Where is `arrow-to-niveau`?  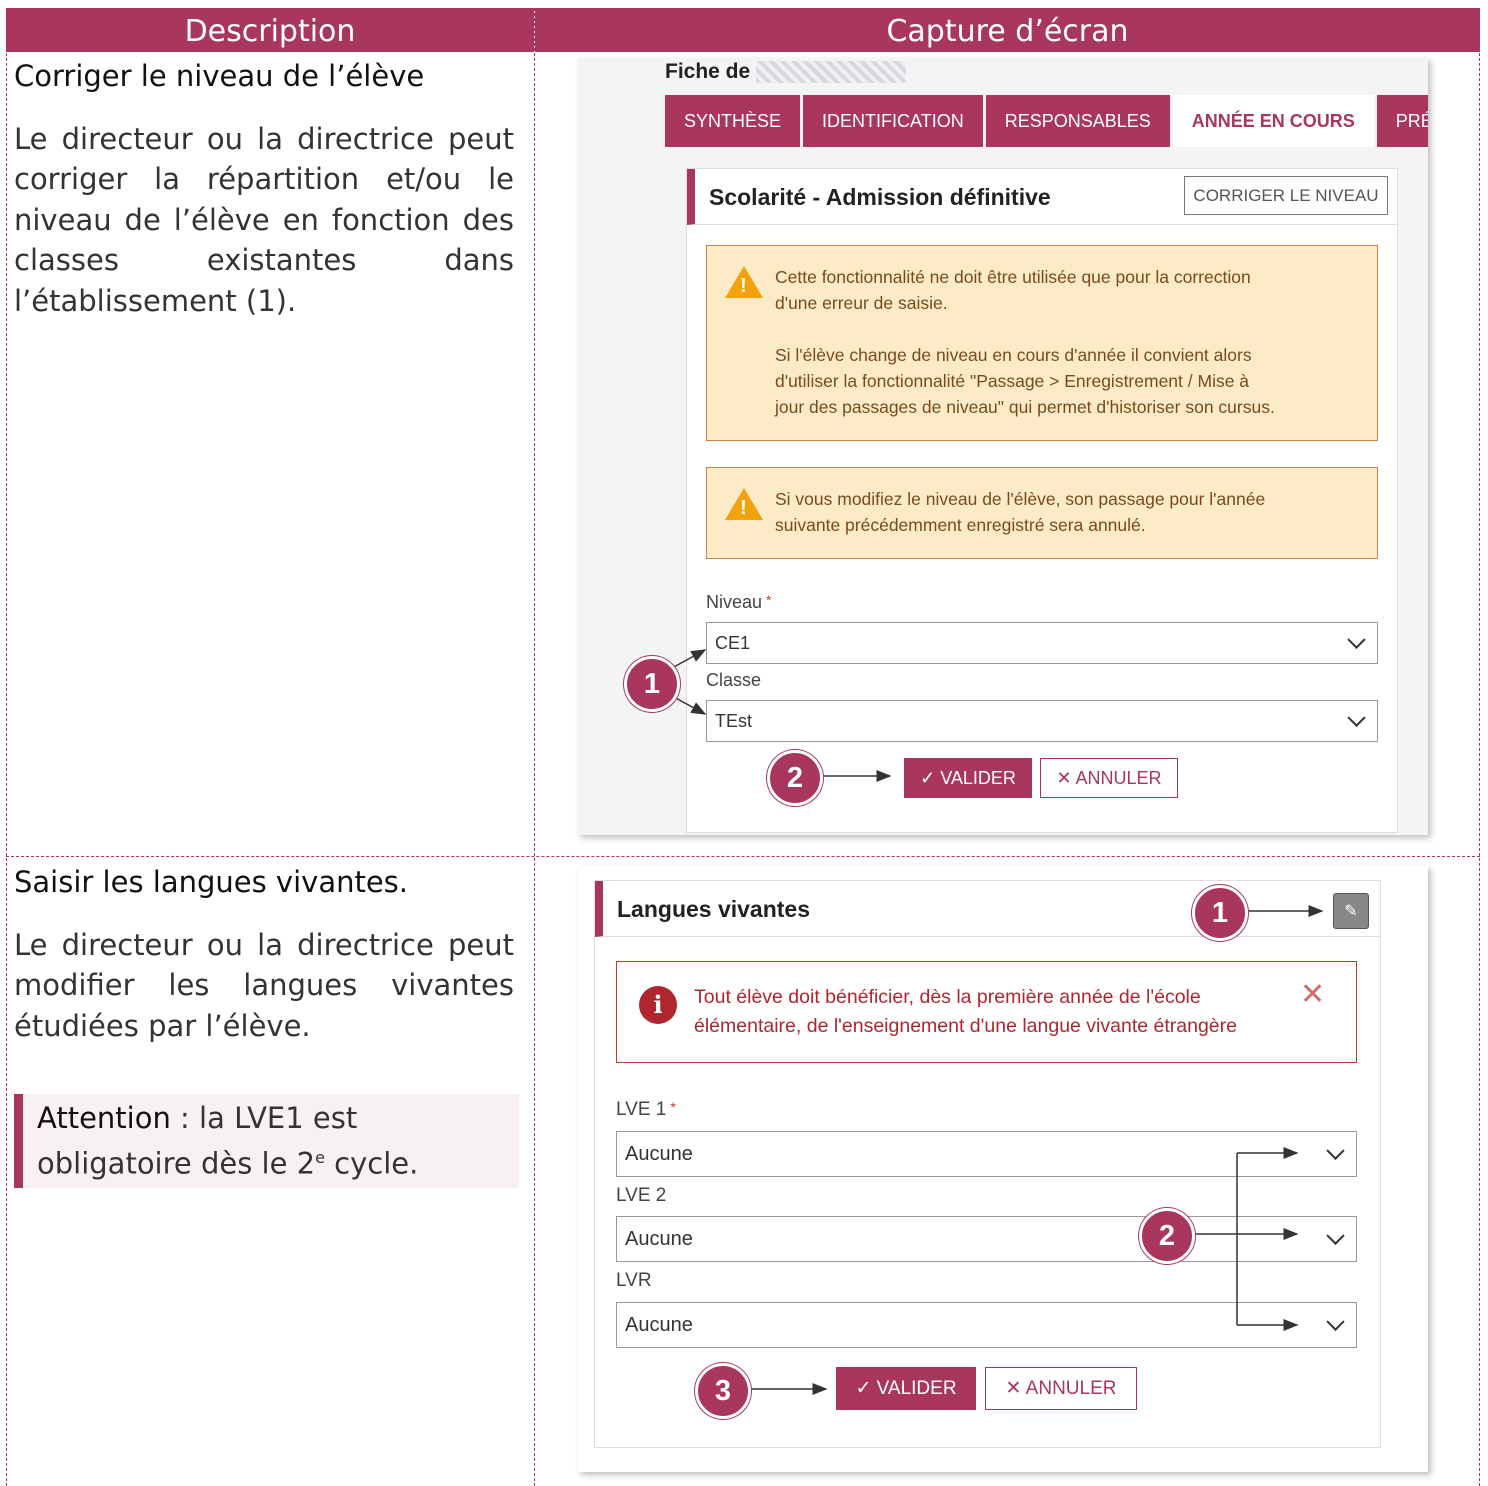 arrow-to-niveau is located at coordinates (689, 659).